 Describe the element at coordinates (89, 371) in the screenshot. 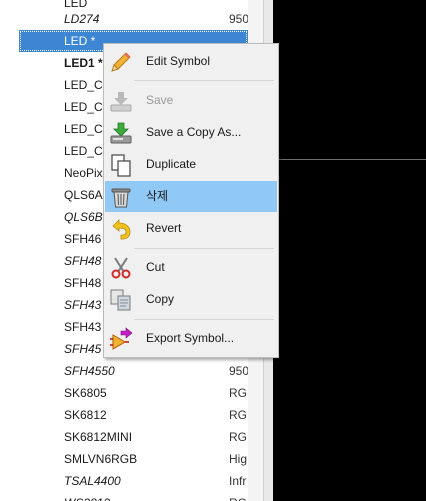

I see `symbol-name: SFH4550` at that location.